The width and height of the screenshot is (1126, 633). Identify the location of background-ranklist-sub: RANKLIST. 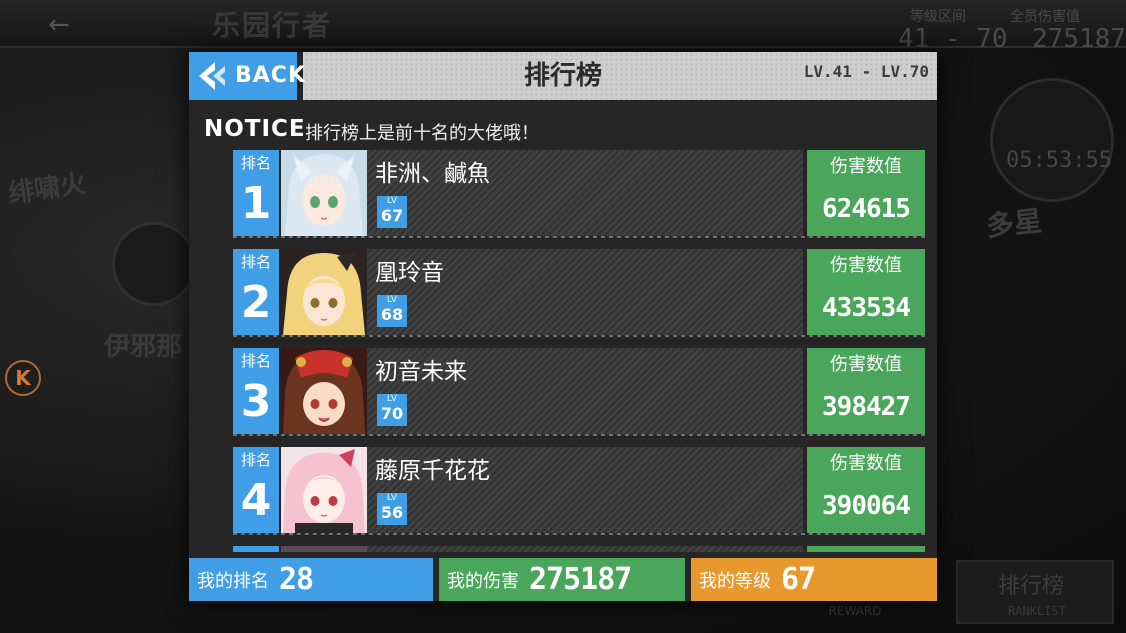
(1037, 611).